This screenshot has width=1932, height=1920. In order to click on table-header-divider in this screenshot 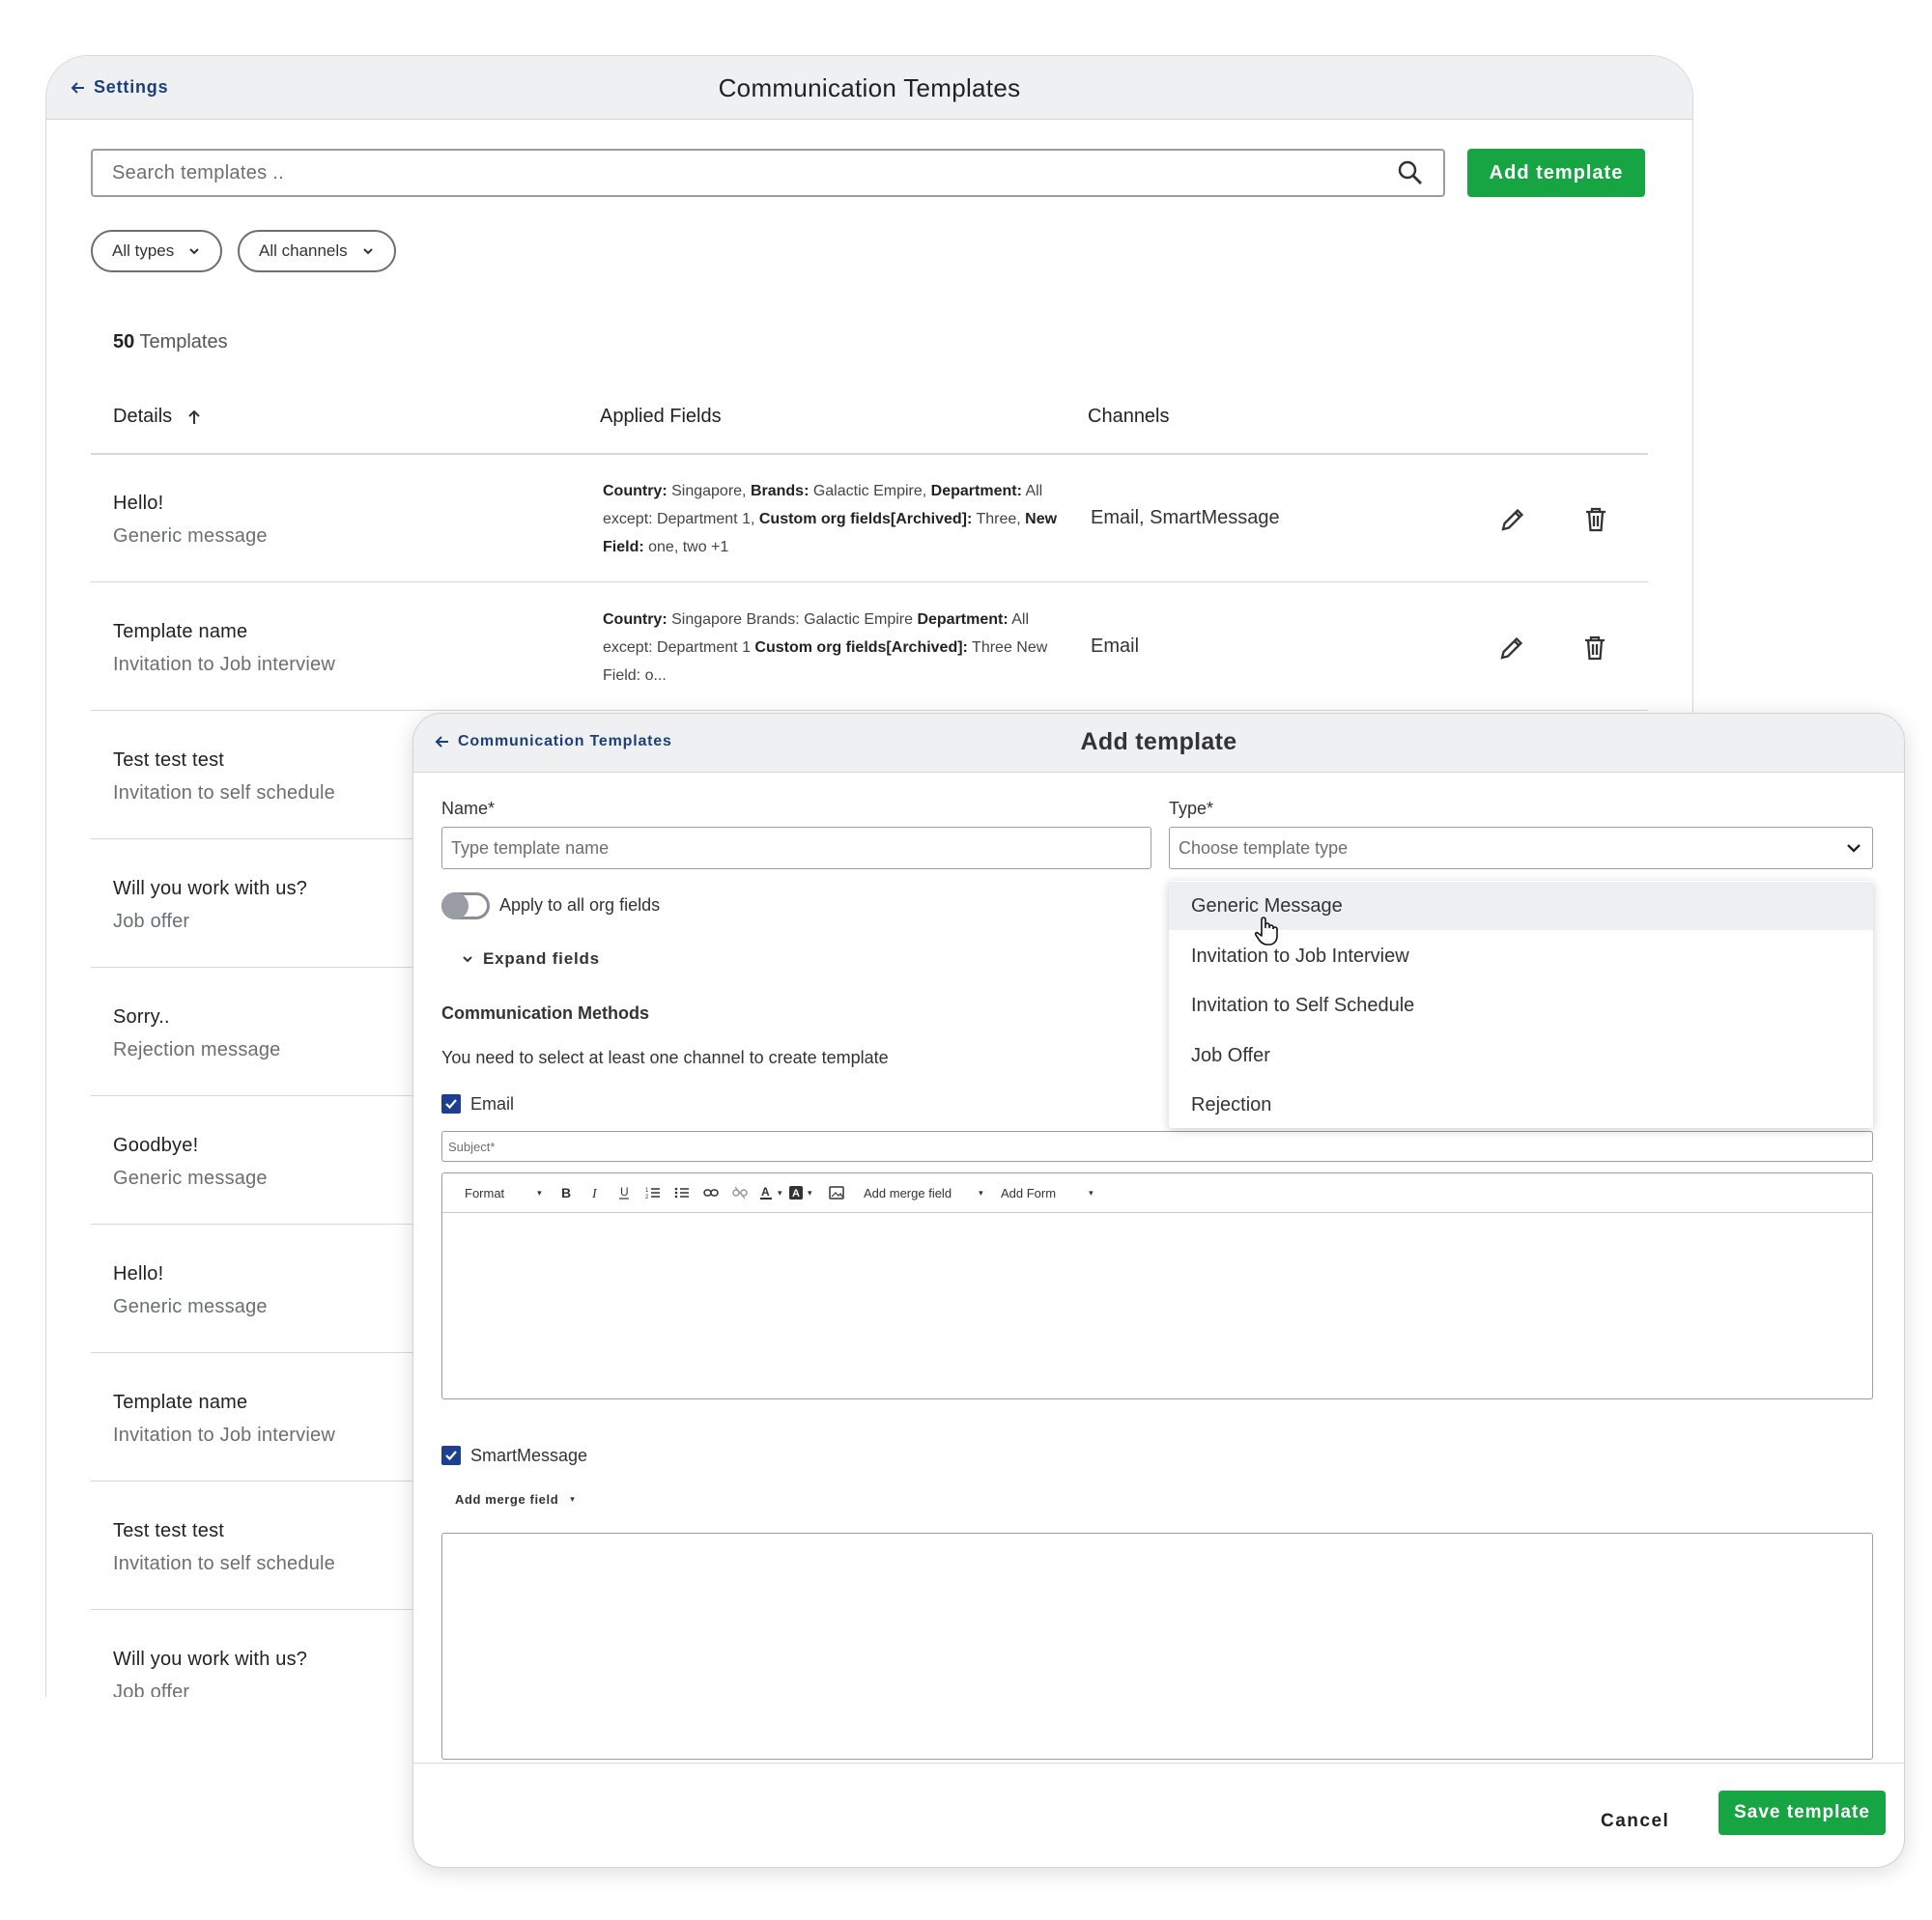, I will do `click(869, 454)`.